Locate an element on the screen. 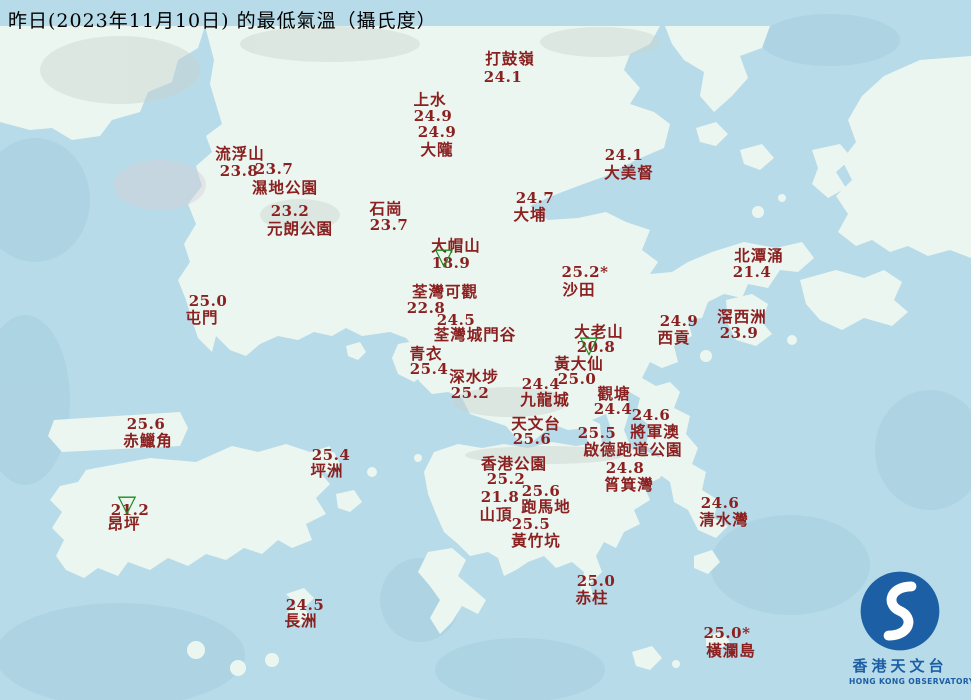 The height and width of the screenshot is (700, 971). station-temperature: 24.8 is located at coordinates (625, 468).